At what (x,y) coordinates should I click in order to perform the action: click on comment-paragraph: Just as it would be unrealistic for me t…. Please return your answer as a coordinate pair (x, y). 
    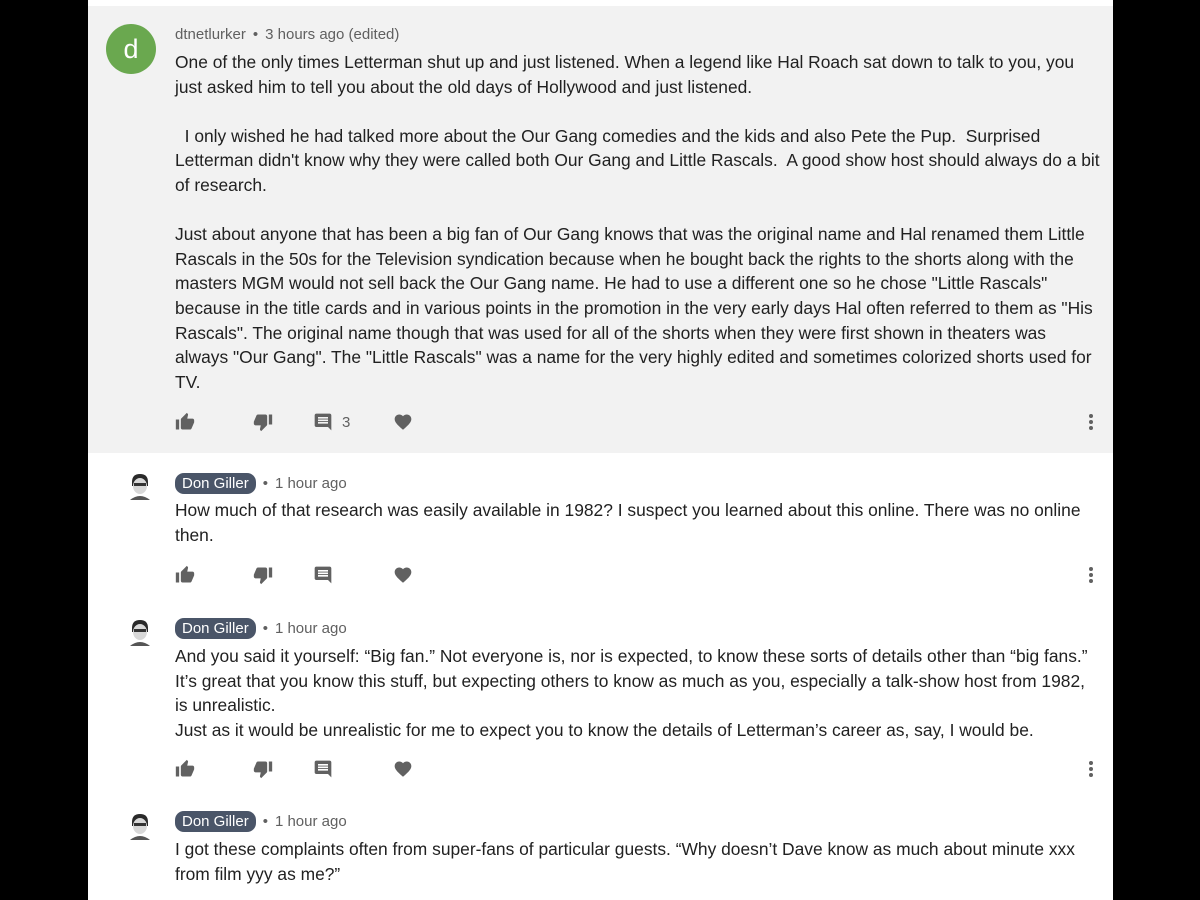
    Looking at the image, I should click on (604, 729).